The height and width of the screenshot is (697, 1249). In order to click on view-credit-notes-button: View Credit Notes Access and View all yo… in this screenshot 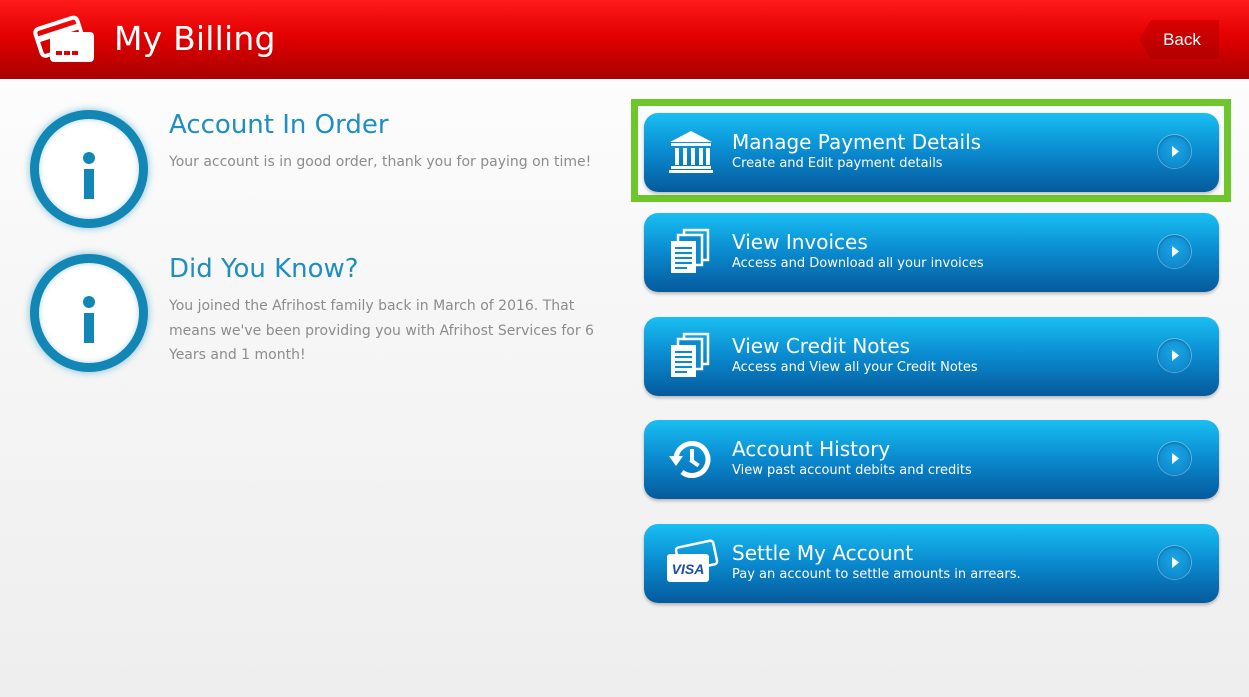, I will do `click(931, 356)`.